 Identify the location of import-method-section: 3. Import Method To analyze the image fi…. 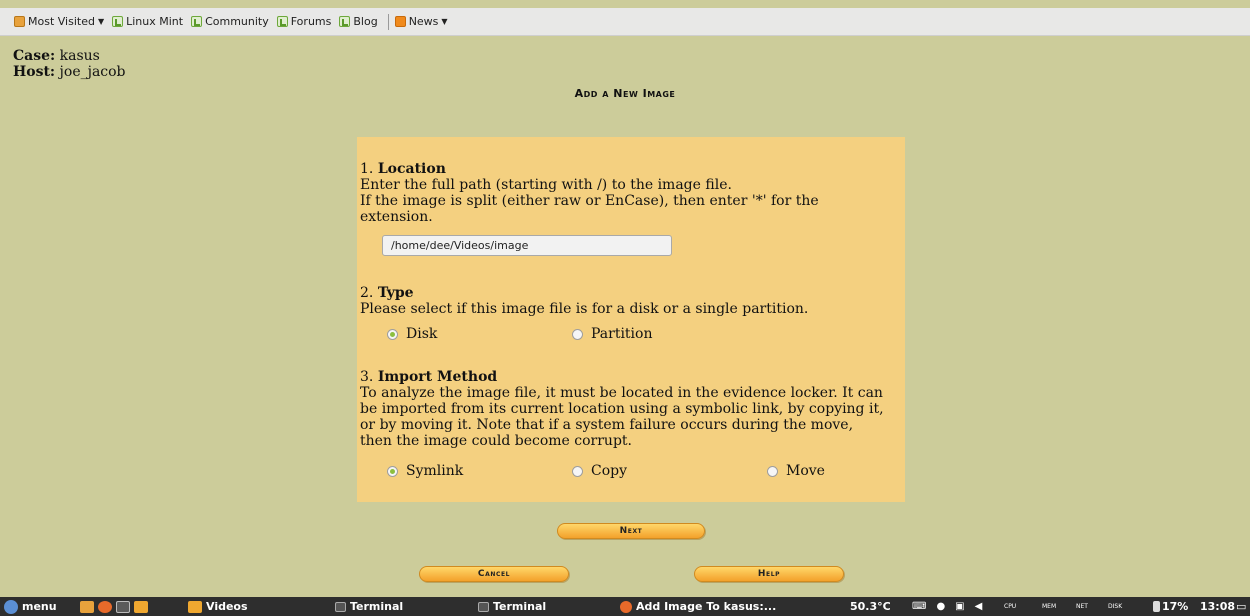
(630, 409).